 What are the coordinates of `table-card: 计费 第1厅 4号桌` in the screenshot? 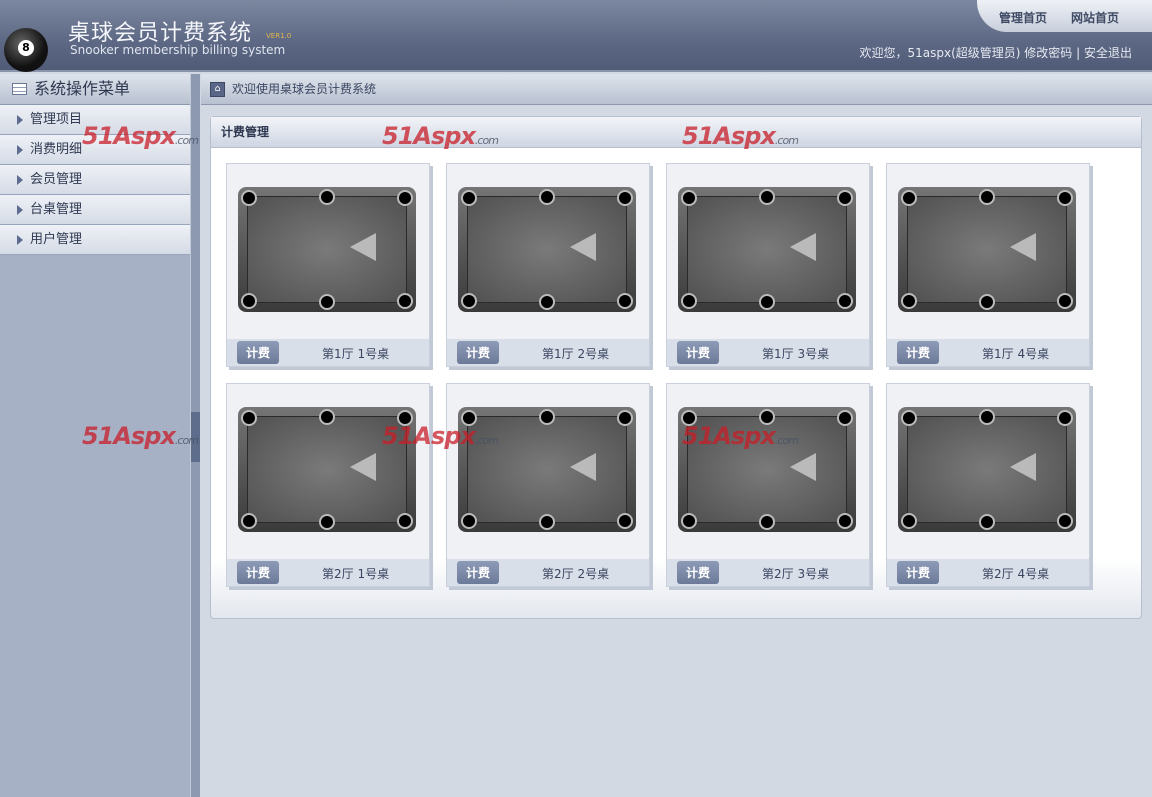 It's located at (988, 265).